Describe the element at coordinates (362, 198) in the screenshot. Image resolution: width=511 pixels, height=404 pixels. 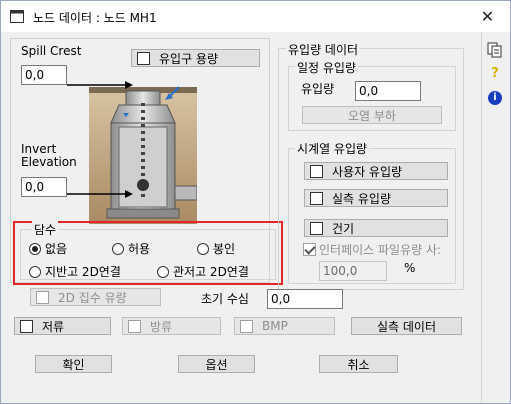
I see `measured-inflow-label: 실측 유입량` at that location.